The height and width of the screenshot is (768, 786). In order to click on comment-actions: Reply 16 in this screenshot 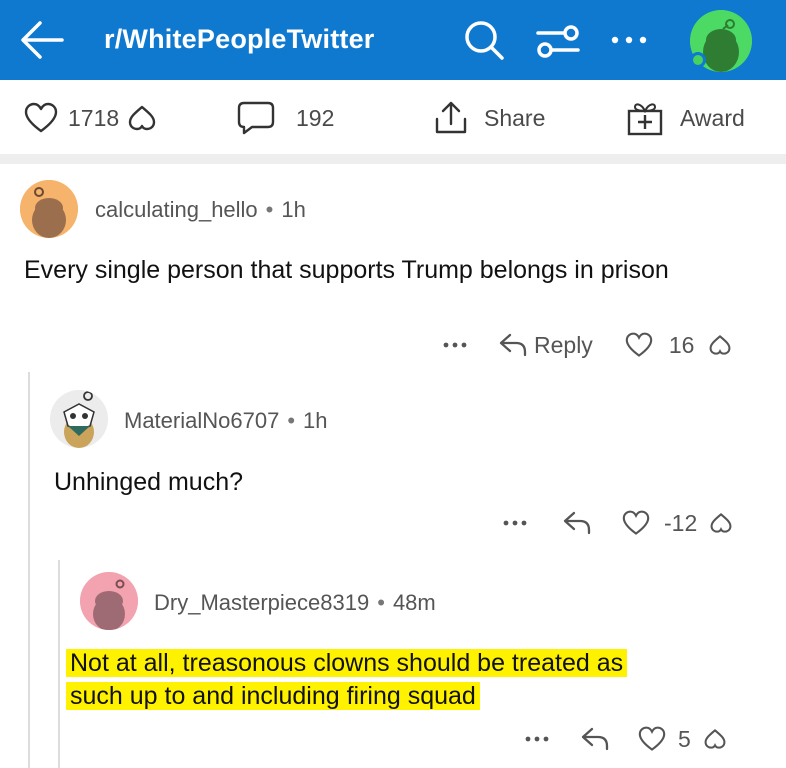, I will do `click(587, 345)`.